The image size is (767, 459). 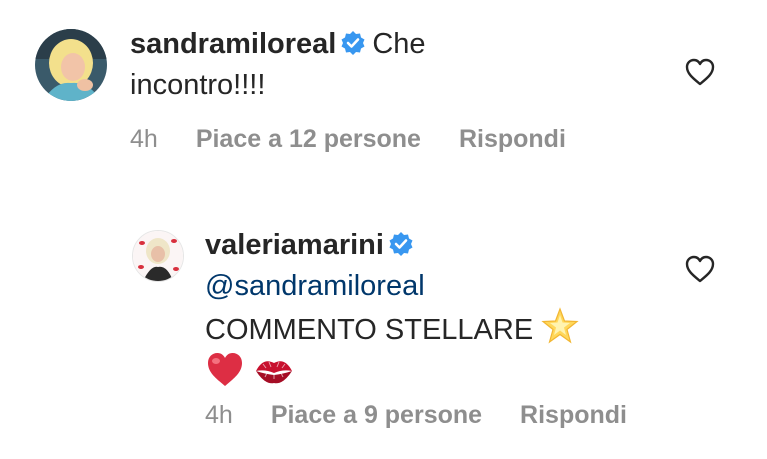 I want to click on comment-meta: 4h Piace a 12 persone Rispondi, so click(x=367, y=139).